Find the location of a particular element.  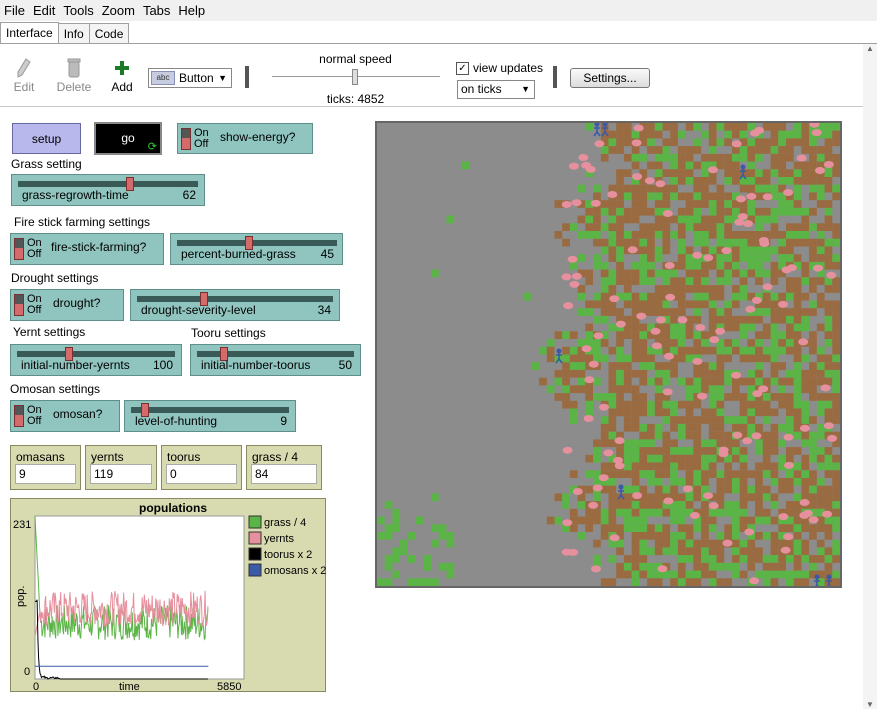

menu-edit: Edit is located at coordinates (44, 10).